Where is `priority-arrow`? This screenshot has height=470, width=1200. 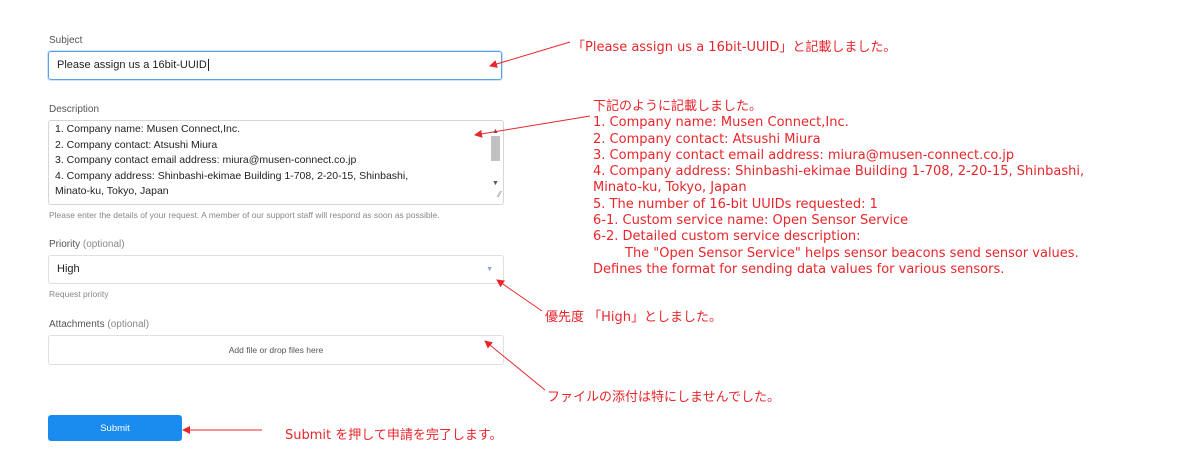 priority-arrow is located at coordinates (519, 295).